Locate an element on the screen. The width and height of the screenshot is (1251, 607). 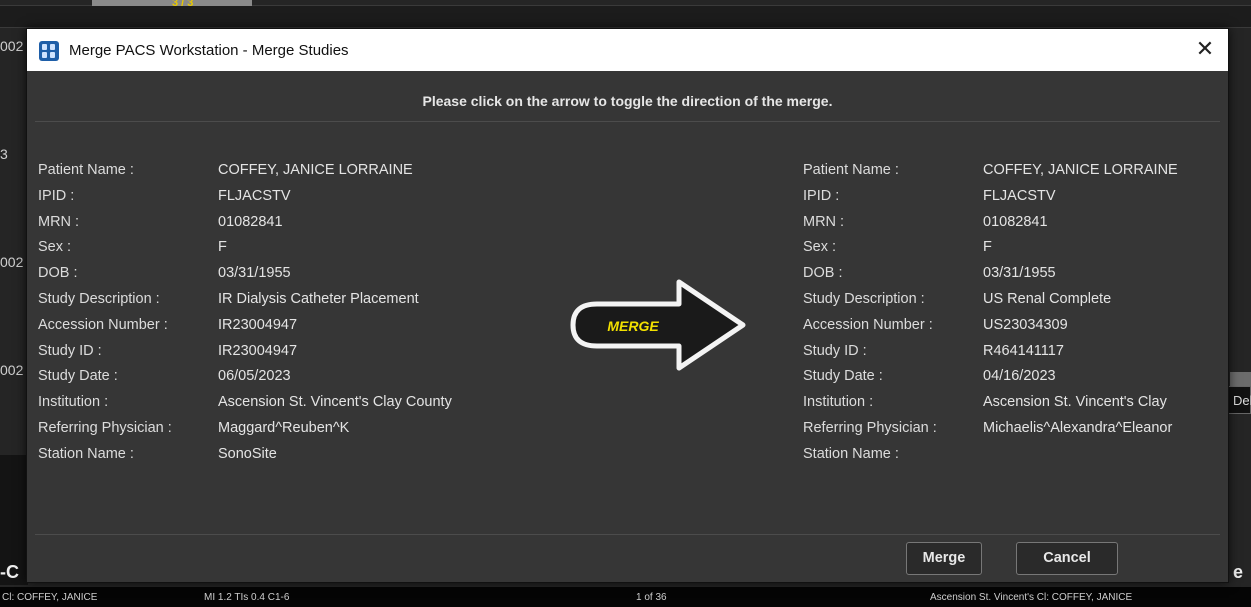
station-name-value: SonoSite is located at coordinates (247, 453).